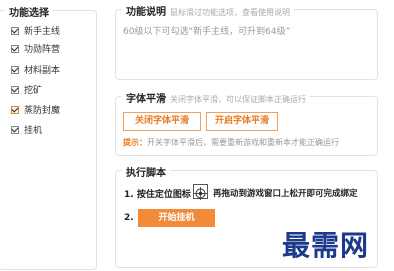  I want to click on execute-script-title: 执行脚本, so click(146, 171).